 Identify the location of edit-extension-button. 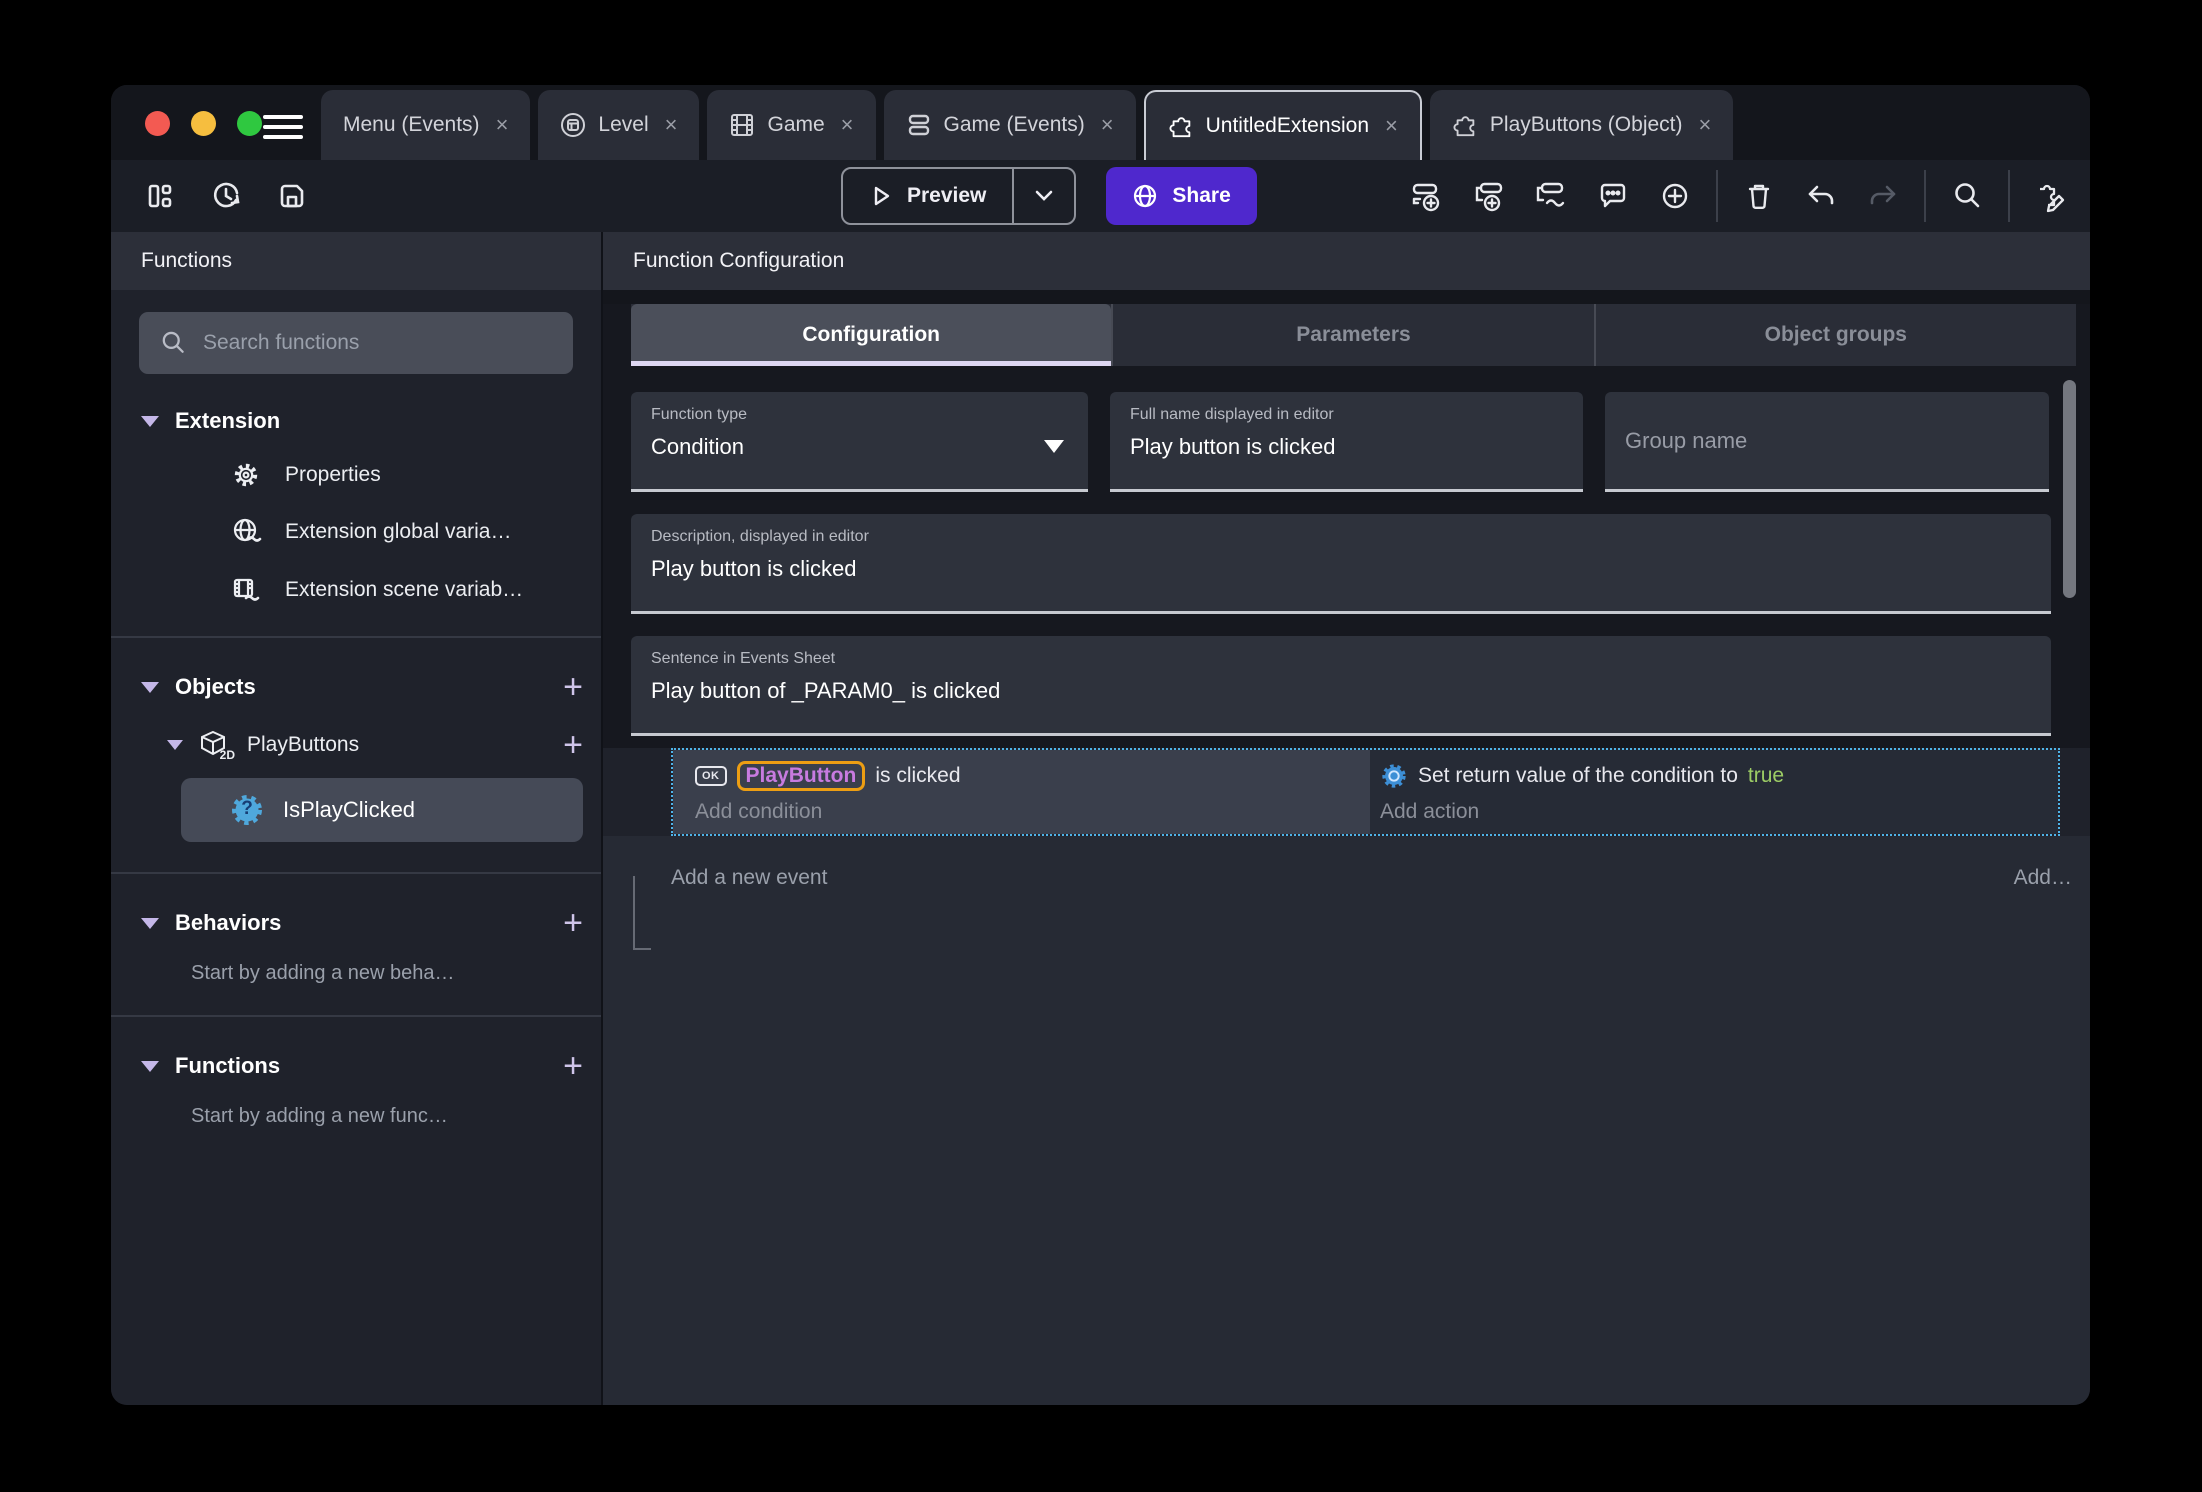
(2051, 196).